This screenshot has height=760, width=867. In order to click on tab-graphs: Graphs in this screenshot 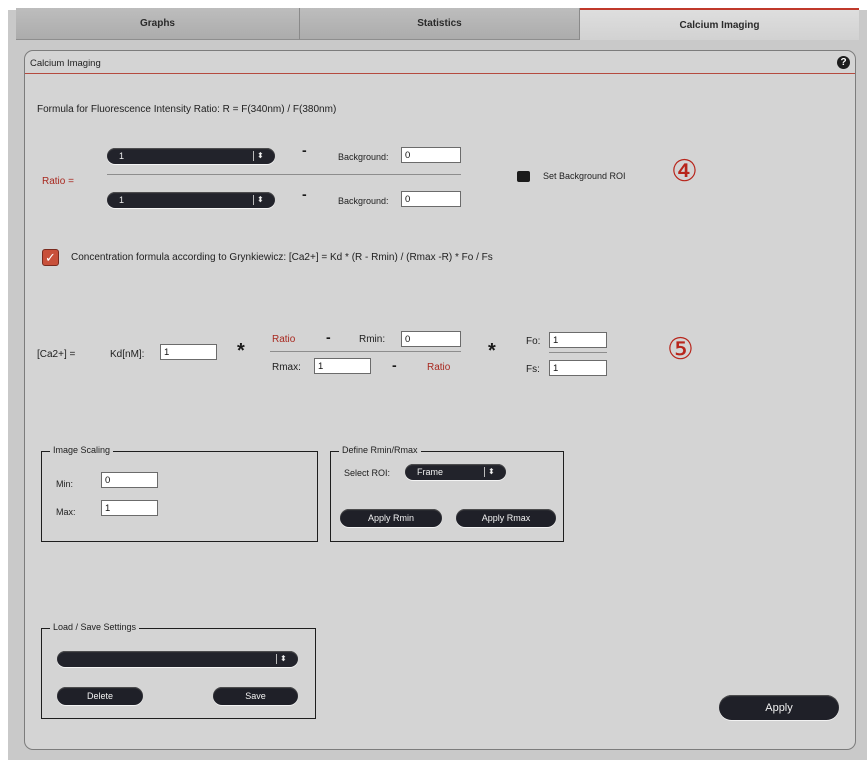, I will do `click(158, 24)`.